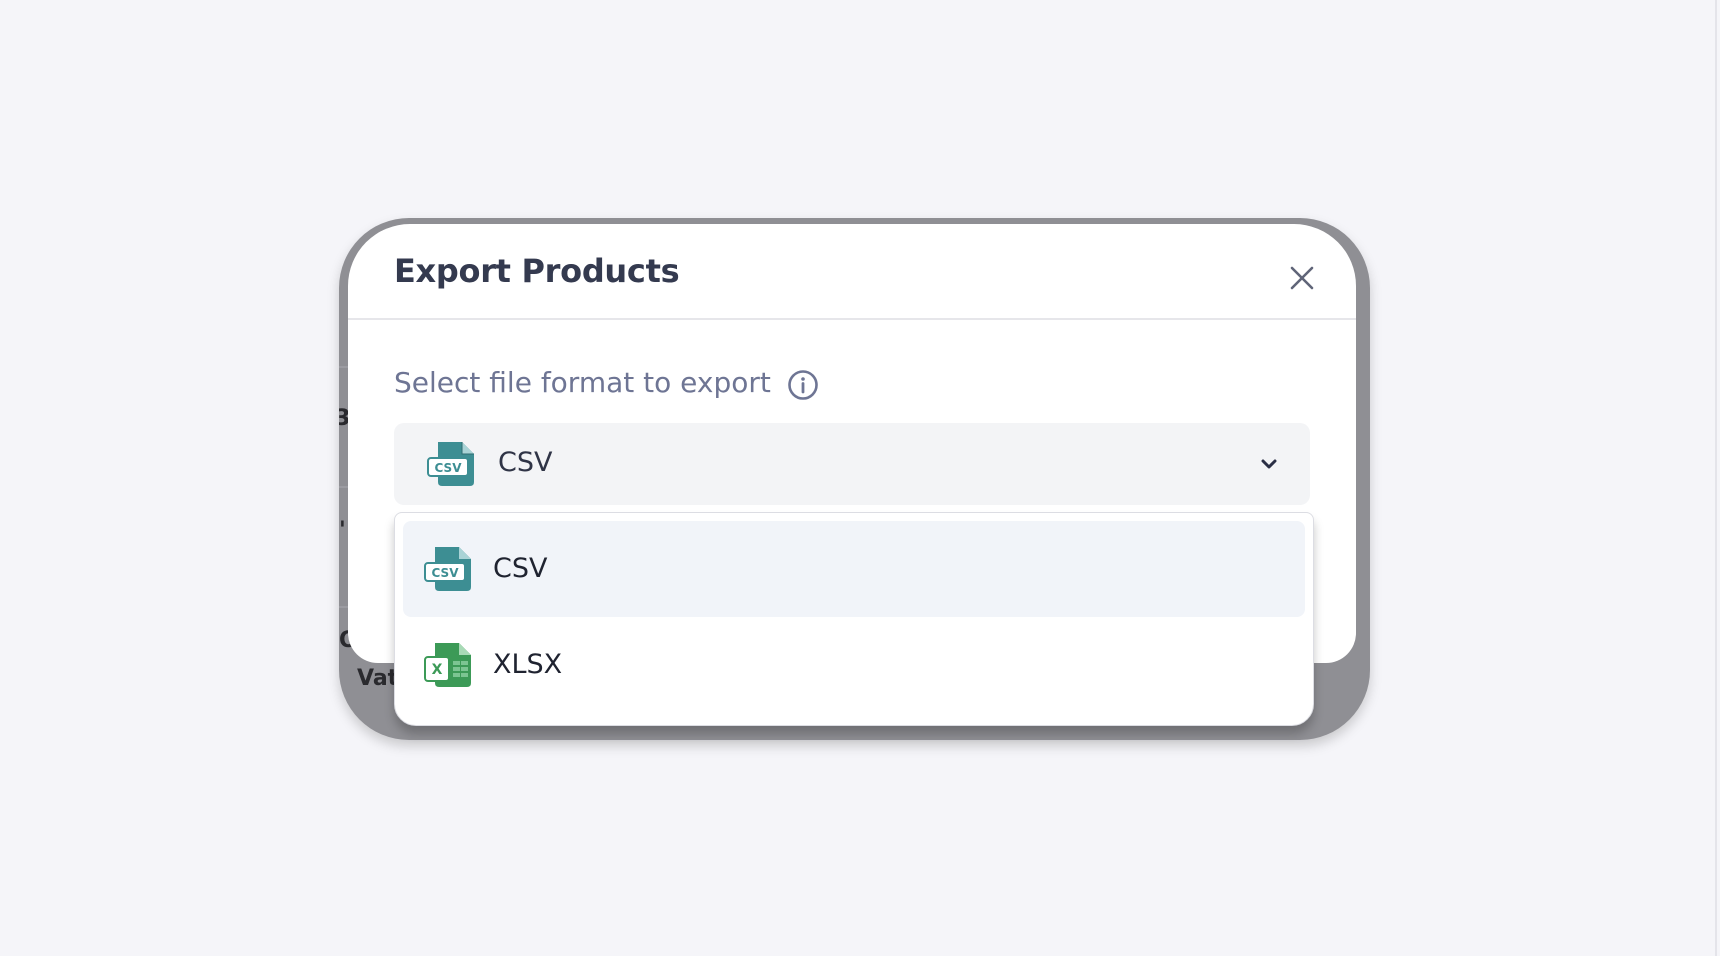 Image resolution: width=1720 pixels, height=956 pixels. I want to click on option-csv: CSV CSV, so click(854, 569).